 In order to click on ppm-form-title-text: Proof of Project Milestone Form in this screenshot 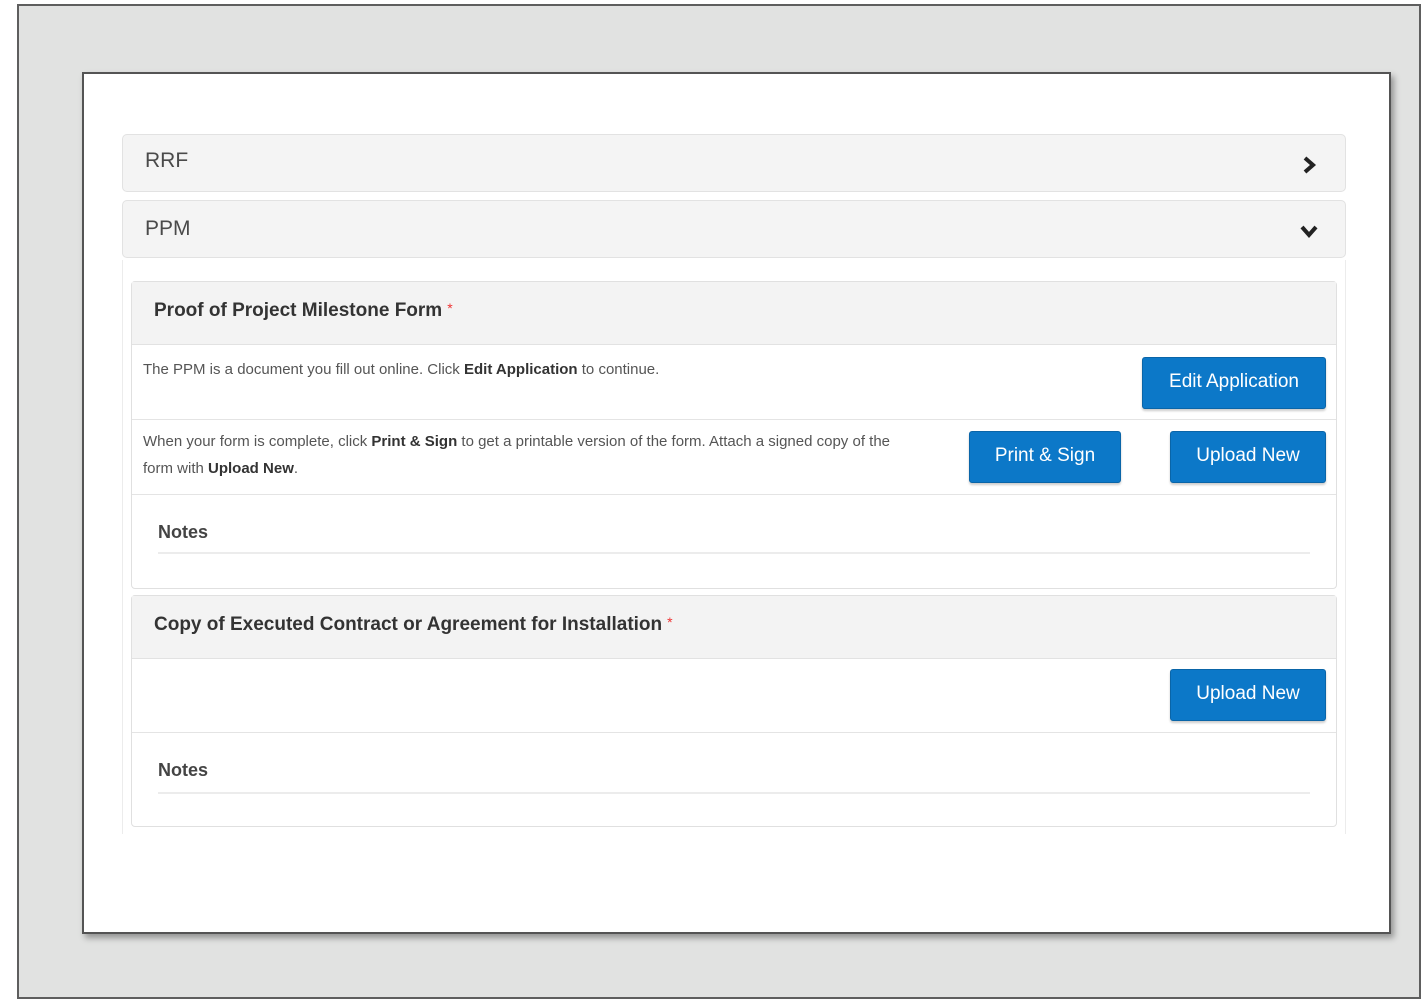, I will do `click(298, 310)`.